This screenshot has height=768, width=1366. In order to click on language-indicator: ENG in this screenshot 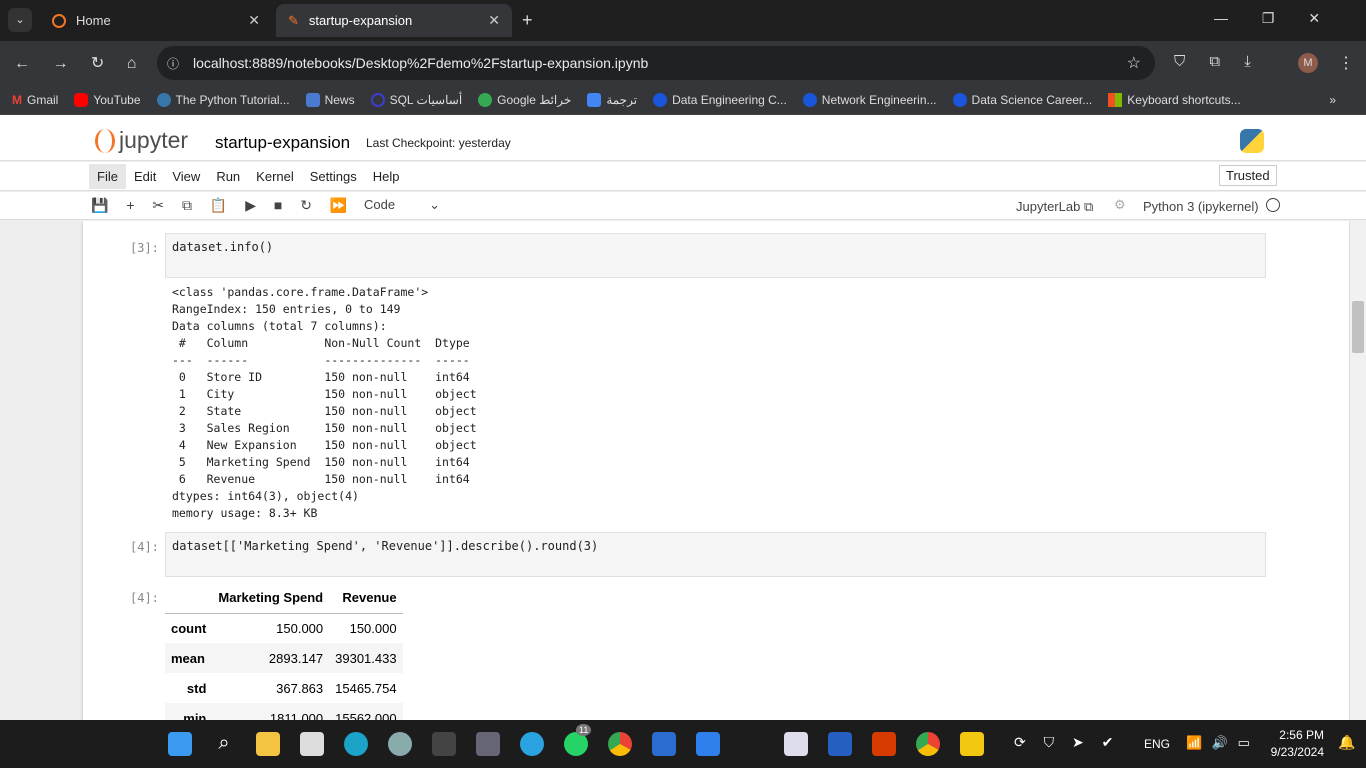, I will do `click(1157, 744)`.